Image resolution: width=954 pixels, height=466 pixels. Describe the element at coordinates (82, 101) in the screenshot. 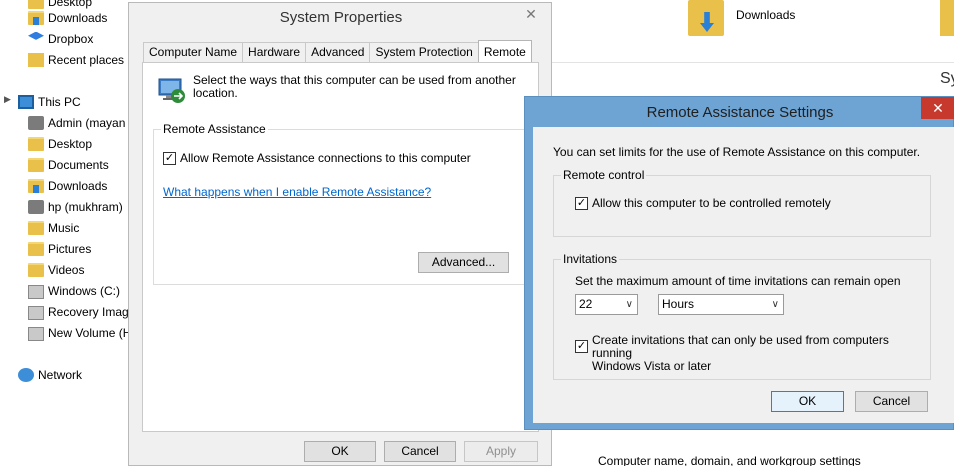

I see `nav-item-this-pc: This PC` at that location.